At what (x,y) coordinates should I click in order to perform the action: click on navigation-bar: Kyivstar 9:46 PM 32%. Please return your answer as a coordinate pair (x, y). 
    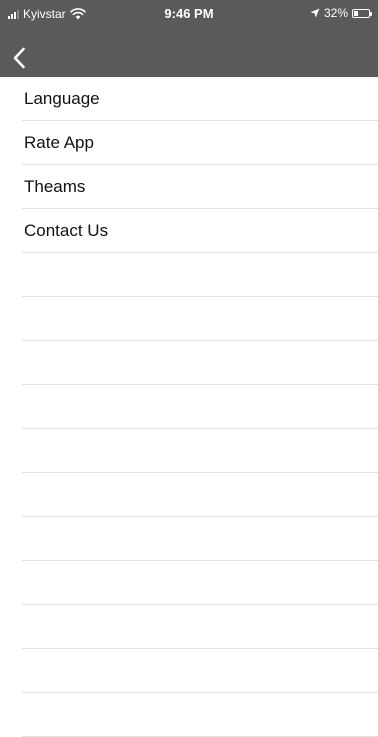
    Looking at the image, I should click on (189, 38).